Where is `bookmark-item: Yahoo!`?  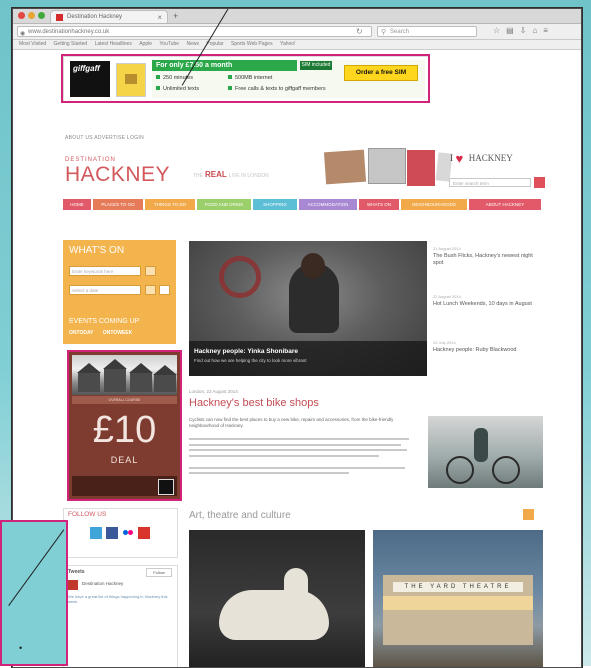
bookmark-item: Yahoo! is located at coordinates (287, 44).